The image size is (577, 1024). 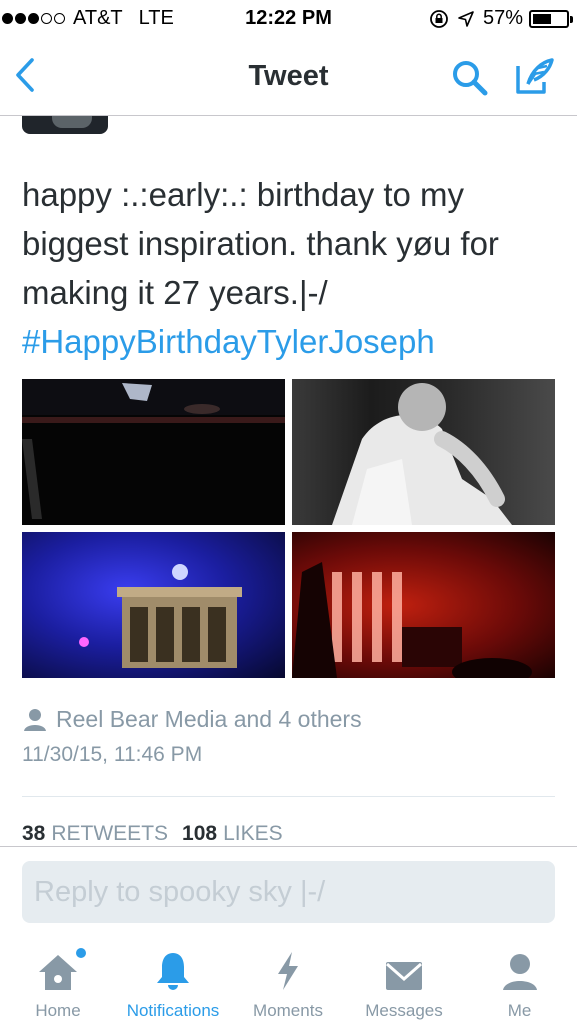 What do you see at coordinates (404, 976) in the screenshot?
I see `envelope-icon` at bounding box center [404, 976].